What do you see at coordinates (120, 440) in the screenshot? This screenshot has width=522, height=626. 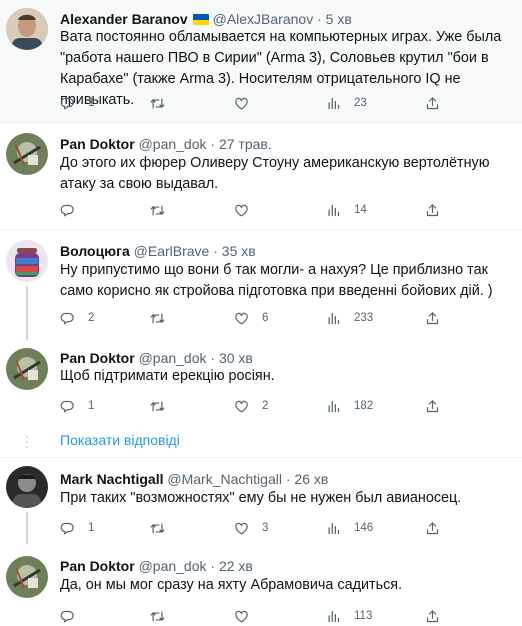 I see `show-replies-link: Показати відповіді` at bounding box center [120, 440].